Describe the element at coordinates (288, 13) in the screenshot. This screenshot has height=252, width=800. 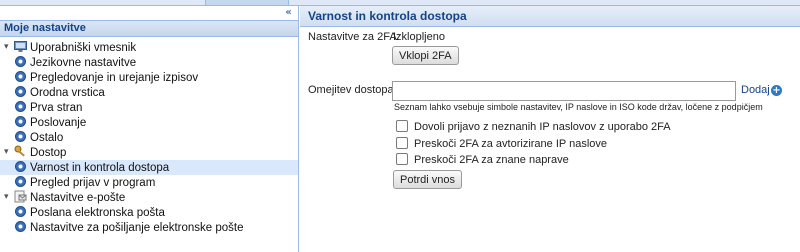
I see `collapse-icon: «` at that location.